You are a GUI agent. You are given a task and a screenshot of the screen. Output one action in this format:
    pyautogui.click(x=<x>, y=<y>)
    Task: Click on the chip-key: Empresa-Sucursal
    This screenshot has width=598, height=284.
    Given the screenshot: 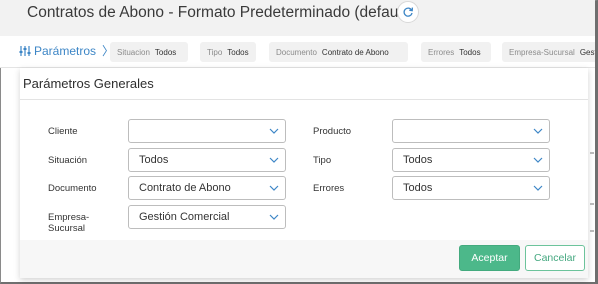 What is the action you would take?
    pyautogui.click(x=542, y=52)
    